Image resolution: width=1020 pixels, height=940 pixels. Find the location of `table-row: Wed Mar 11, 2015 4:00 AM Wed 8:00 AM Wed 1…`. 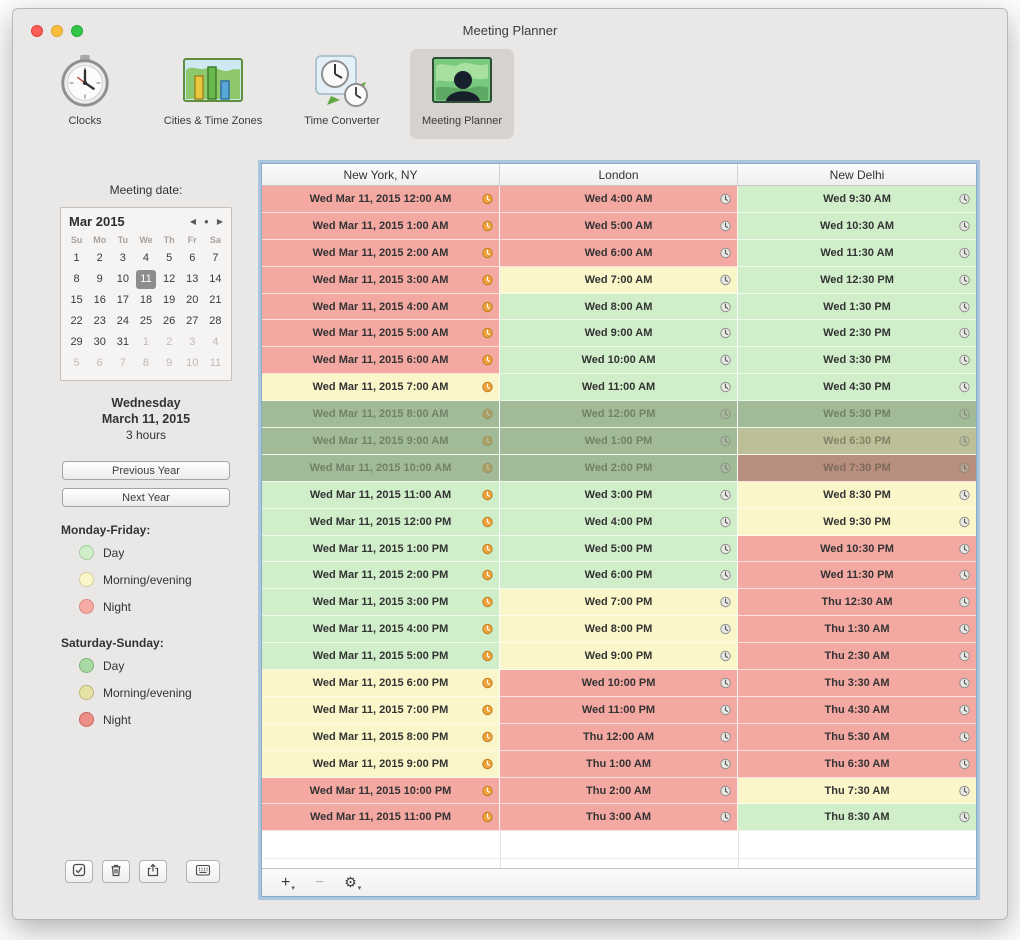

table-row: Wed Mar 11, 2015 4:00 AM Wed 8:00 AM Wed 1… is located at coordinates (619, 307).